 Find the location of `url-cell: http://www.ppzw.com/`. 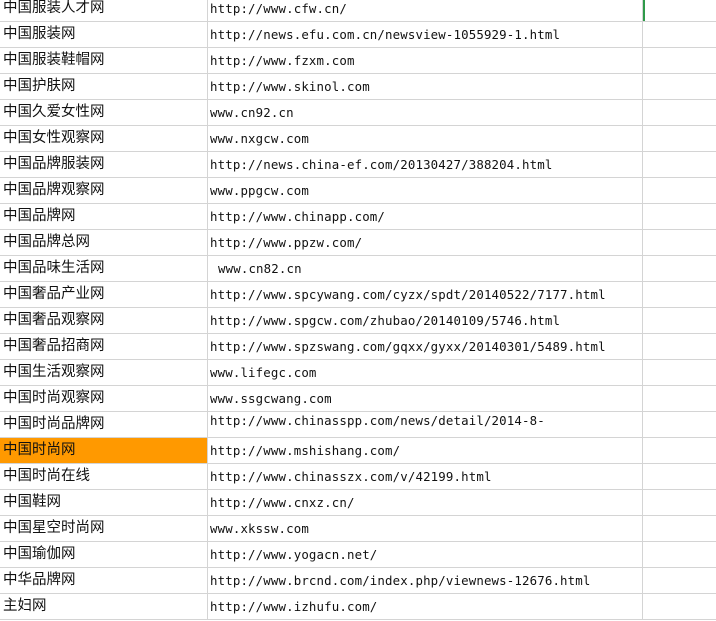

url-cell: http://www.ppzw.com/ is located at coordinates (425, 242).